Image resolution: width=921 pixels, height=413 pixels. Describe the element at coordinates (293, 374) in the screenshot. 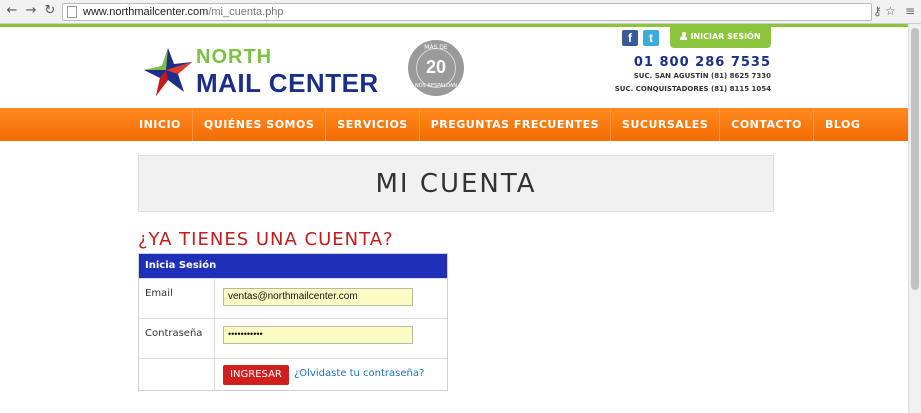

I see `submit-row: INGRESAR ¿Olvidaste tu contraseña?` at that location.